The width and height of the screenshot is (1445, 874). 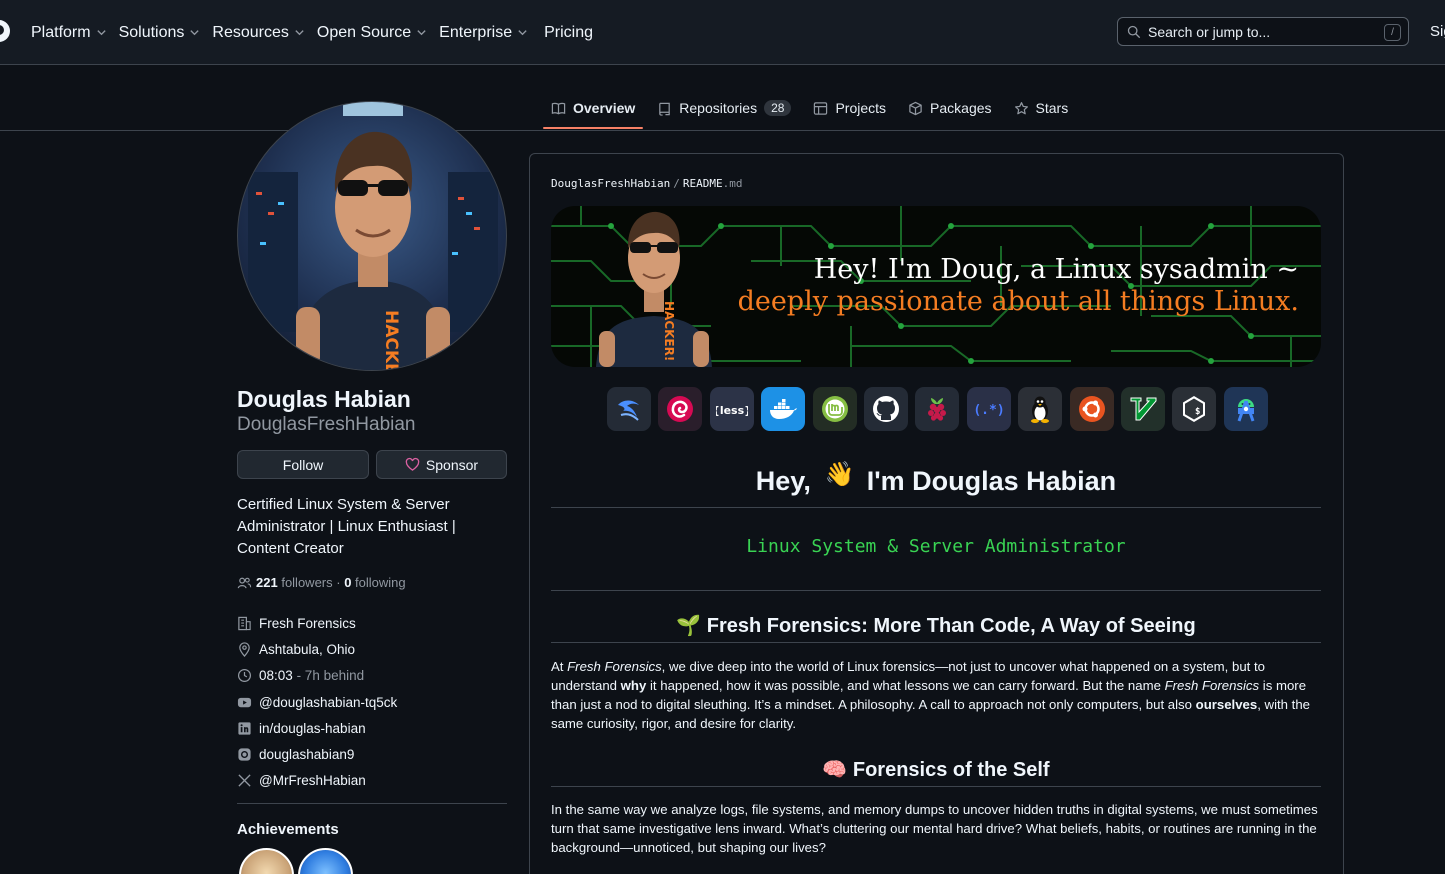 What do you see at coordinates (244, 781) in the screenshot?
I see `x-logo-icon` at bounding box center [244, 781].